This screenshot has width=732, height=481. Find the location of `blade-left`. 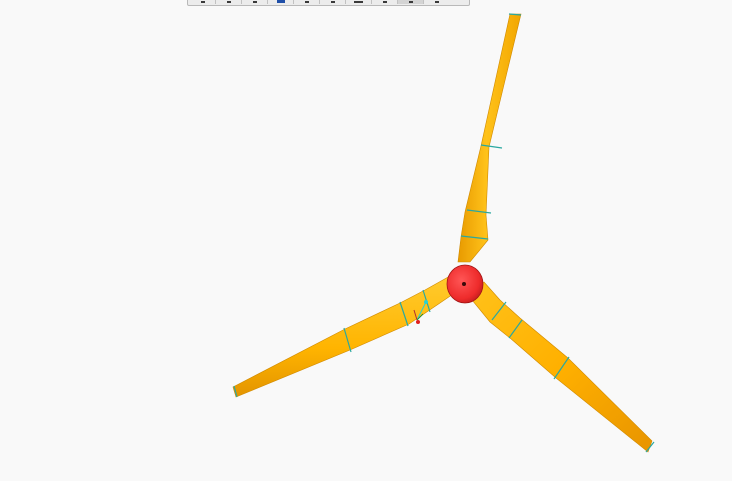

blade-left is located at coordinates (347, 336).